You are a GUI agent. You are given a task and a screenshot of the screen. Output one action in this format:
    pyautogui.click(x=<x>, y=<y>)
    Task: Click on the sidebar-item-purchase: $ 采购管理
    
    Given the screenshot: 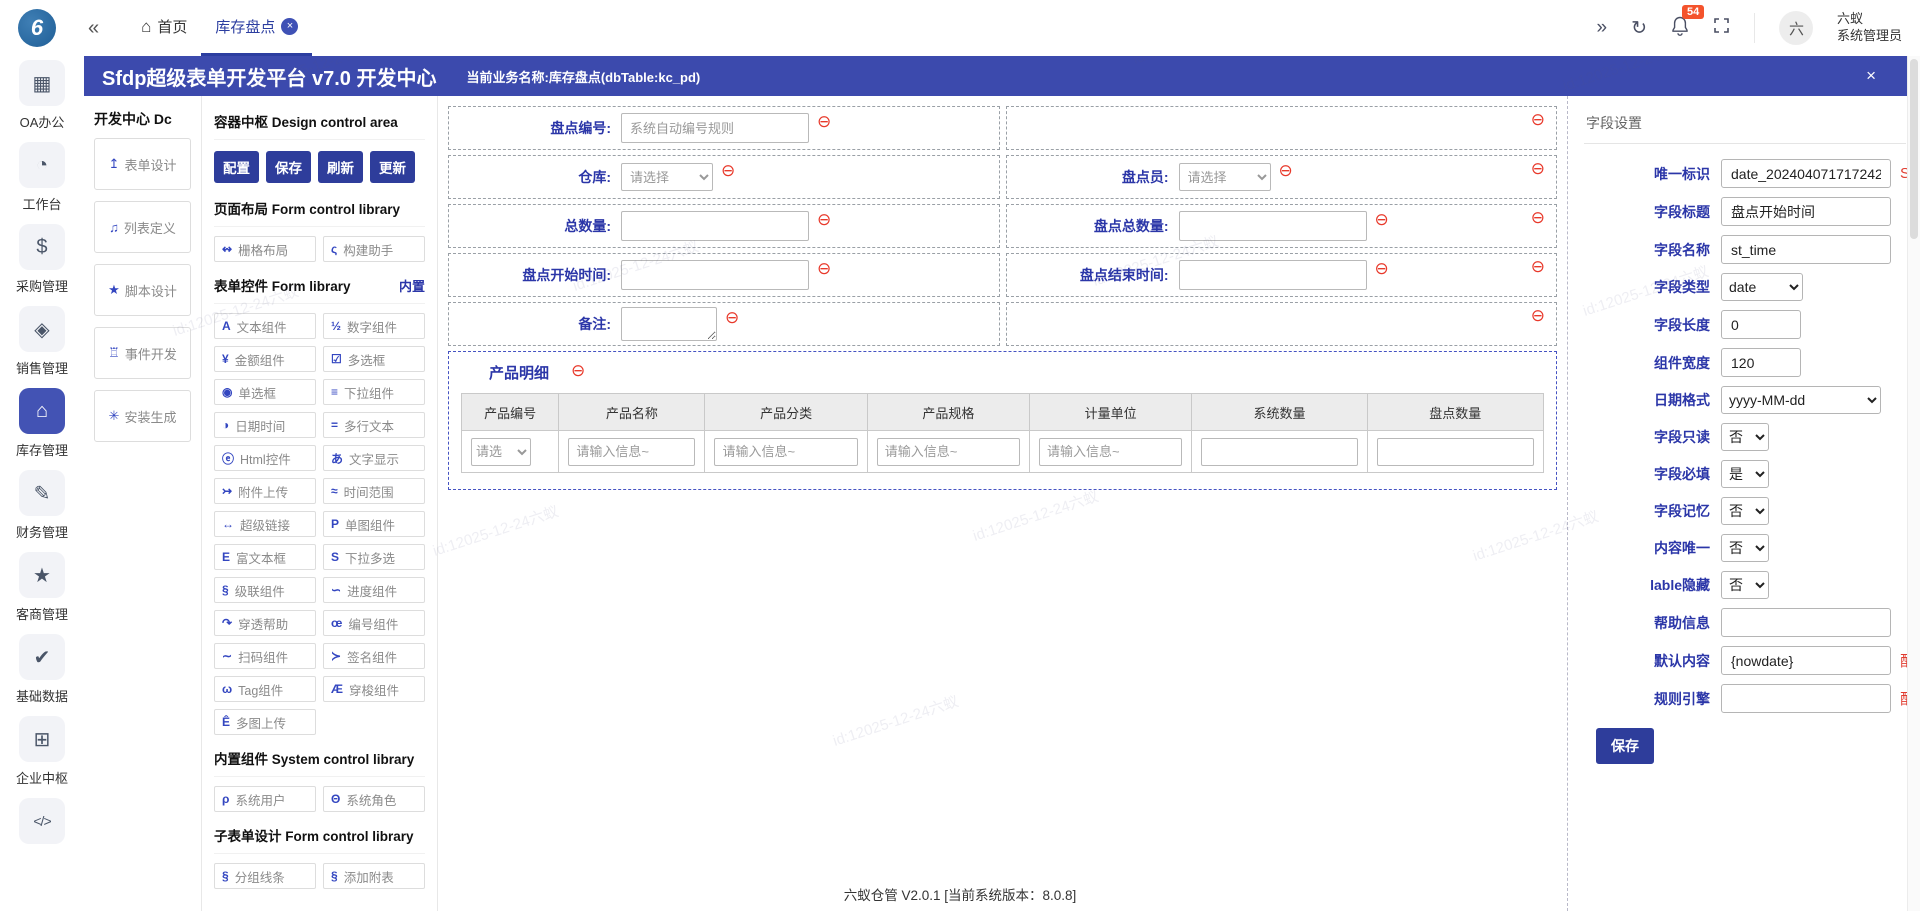 What is the action you would take?
    pyautogui.click(x=42, y=259)
    